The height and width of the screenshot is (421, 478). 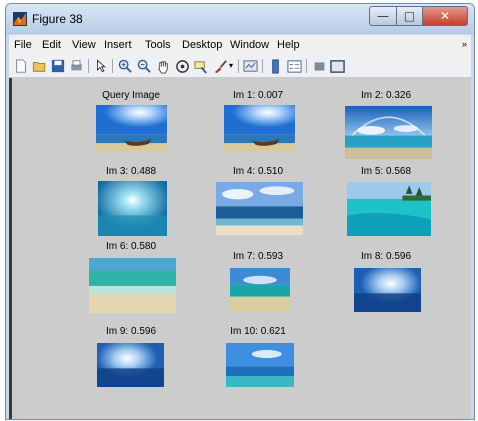 I want to click on brush-icon, so click(x=220, y=66).